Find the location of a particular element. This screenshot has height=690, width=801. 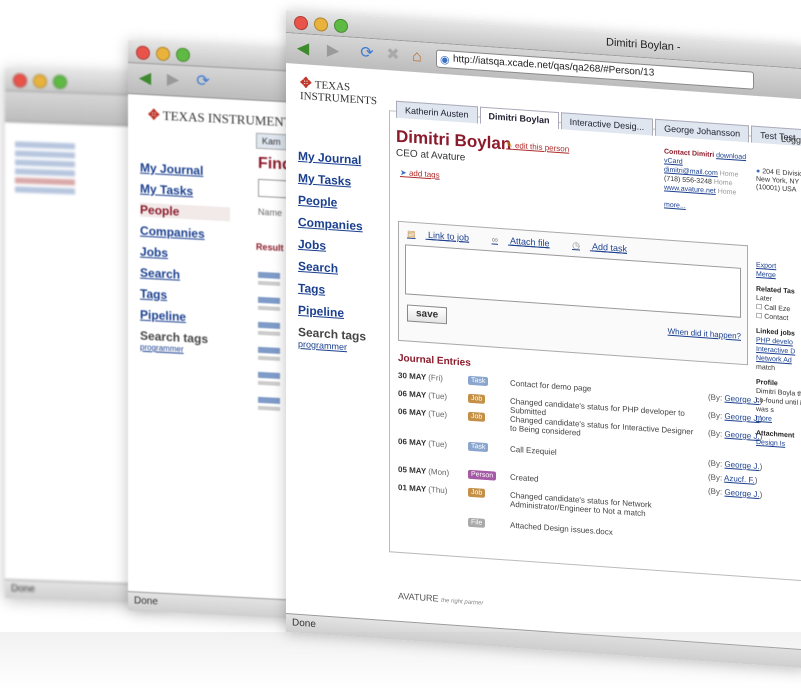

ti-mark-icon: ✥ is located at coordinates (154, 116).